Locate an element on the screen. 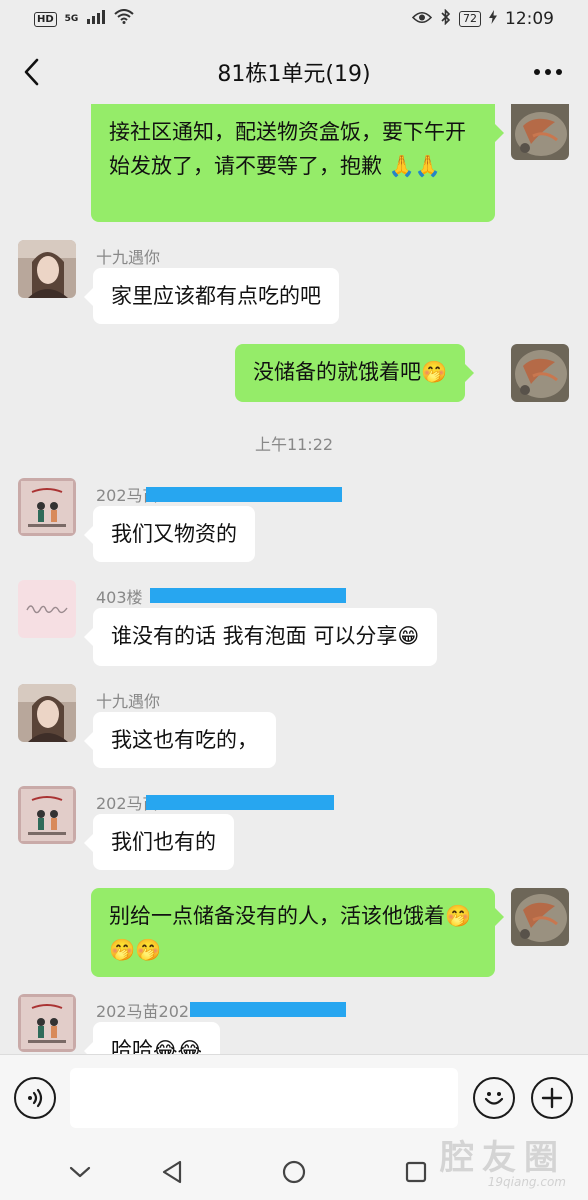 This screenshot has width=588, height=1200. emoji-icon is located at coordinates (494, 1098).